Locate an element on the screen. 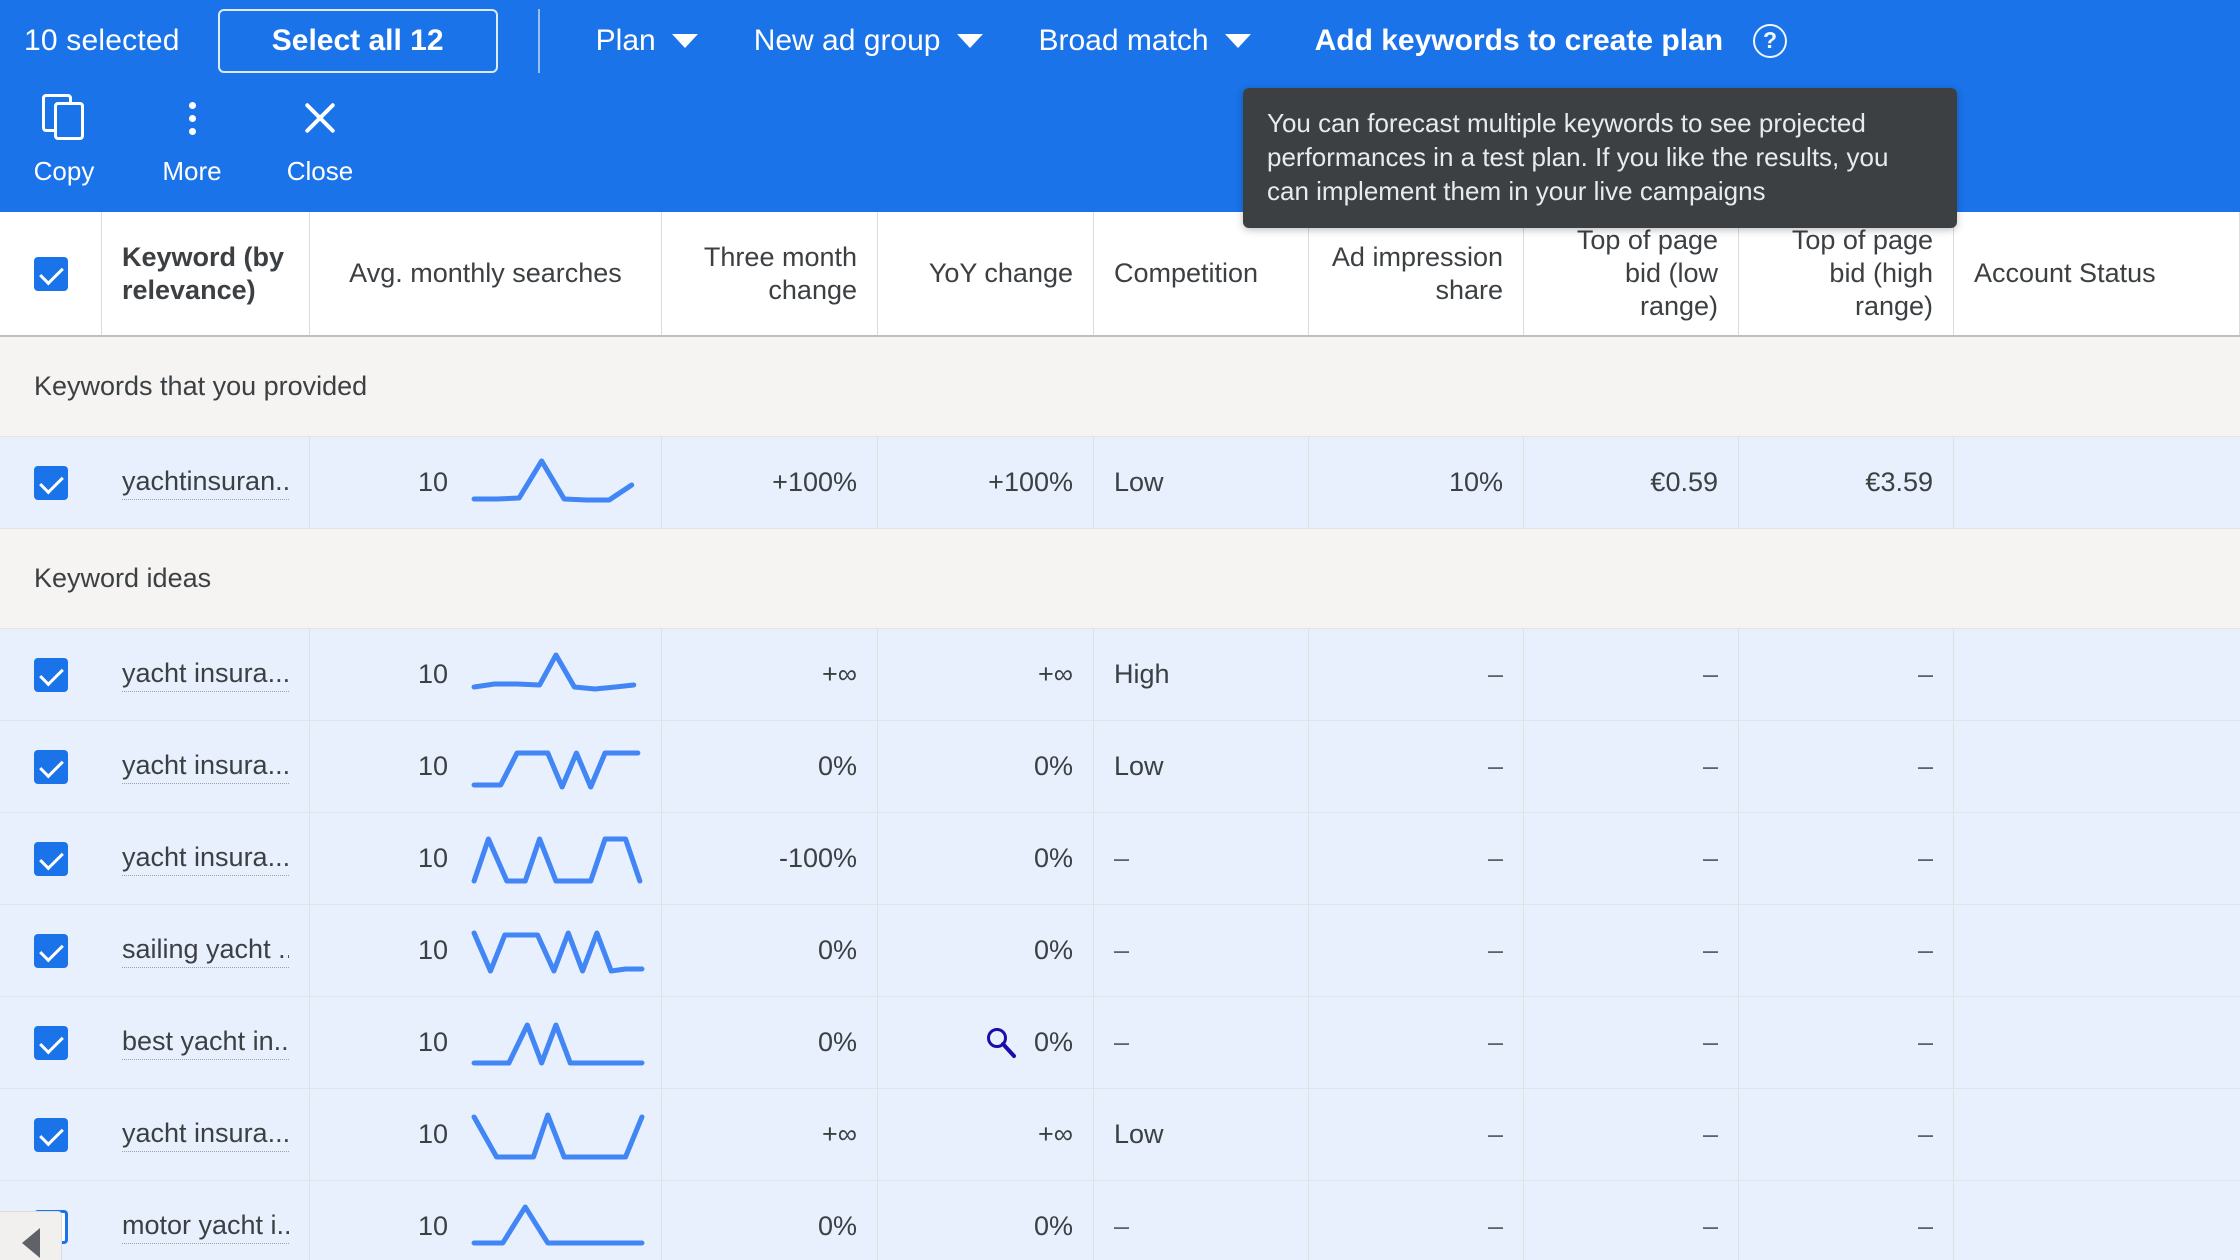  table-row: sailing yacht ... 10 0% 0% – – – – is located at coordinates (1120, 951).